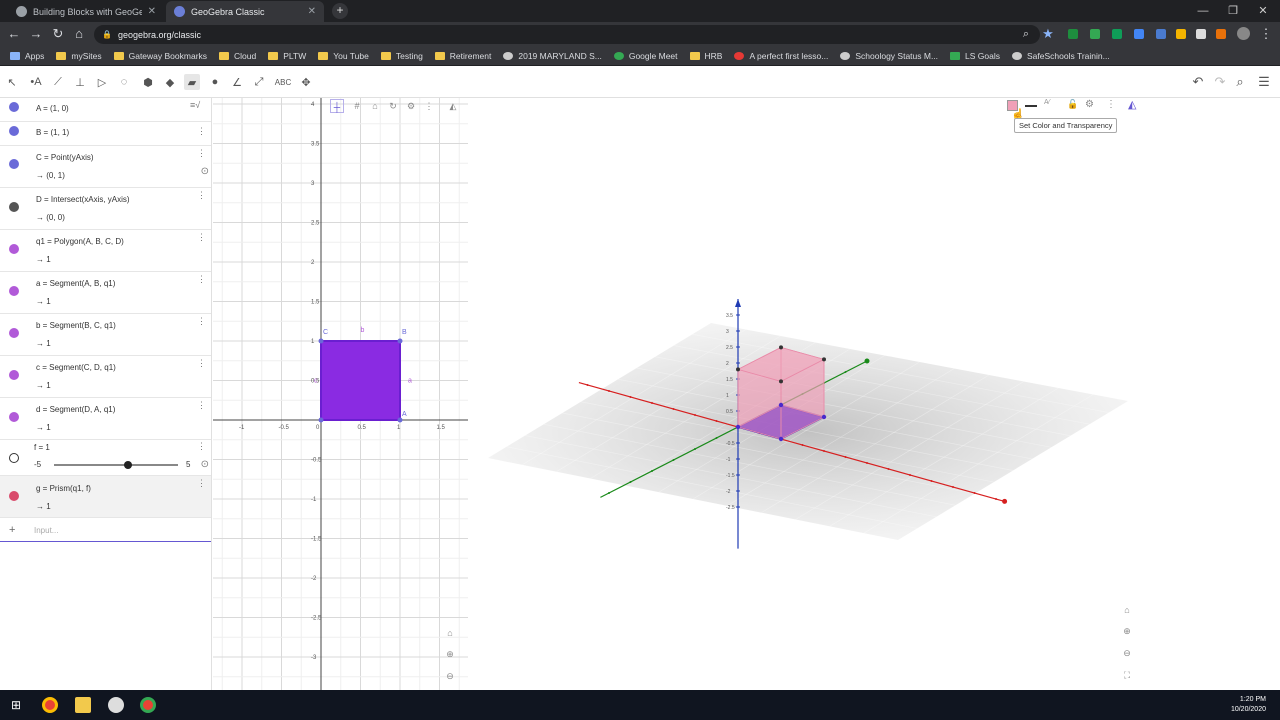 The image size is (1280, 720). I want to click on main-menu-icon: ☰, so click(1264, 82).